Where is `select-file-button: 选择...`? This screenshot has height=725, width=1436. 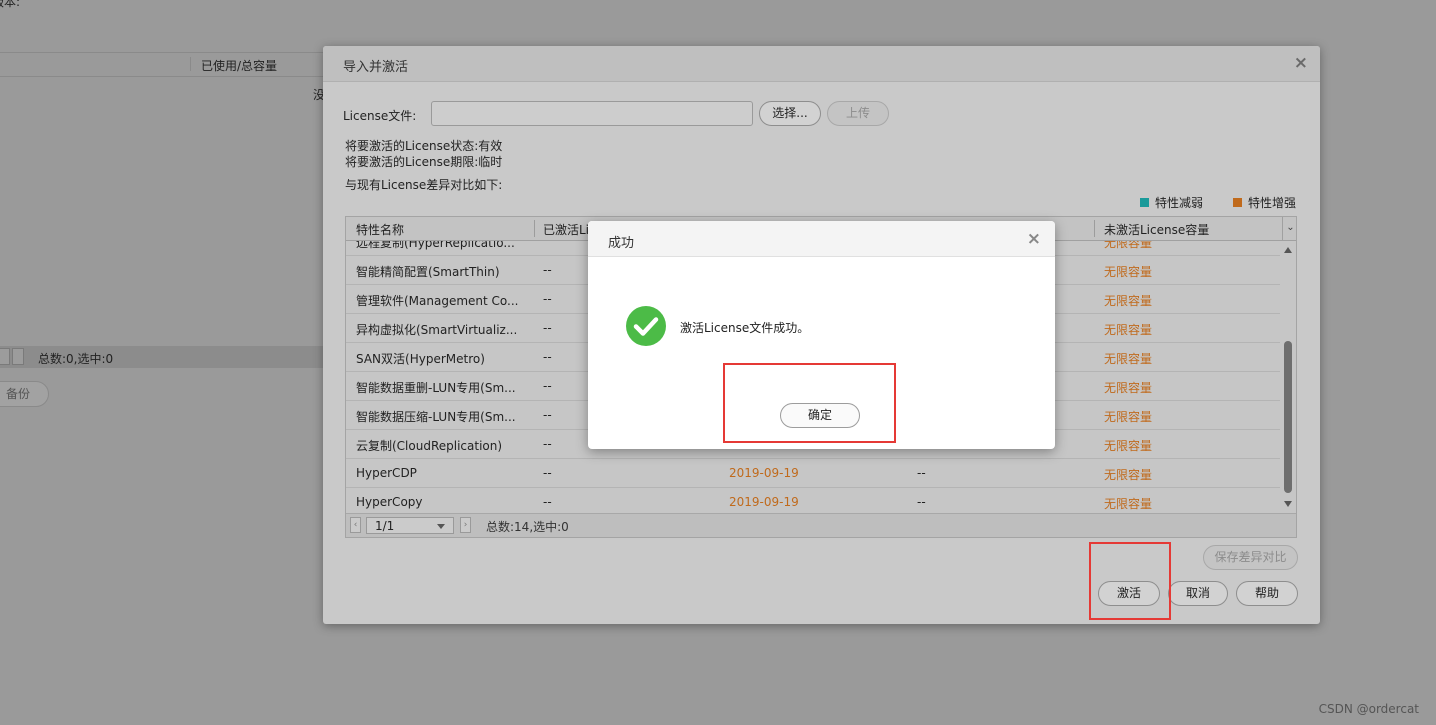 select-file-button: 选择... is located at coordinates (790, 113).